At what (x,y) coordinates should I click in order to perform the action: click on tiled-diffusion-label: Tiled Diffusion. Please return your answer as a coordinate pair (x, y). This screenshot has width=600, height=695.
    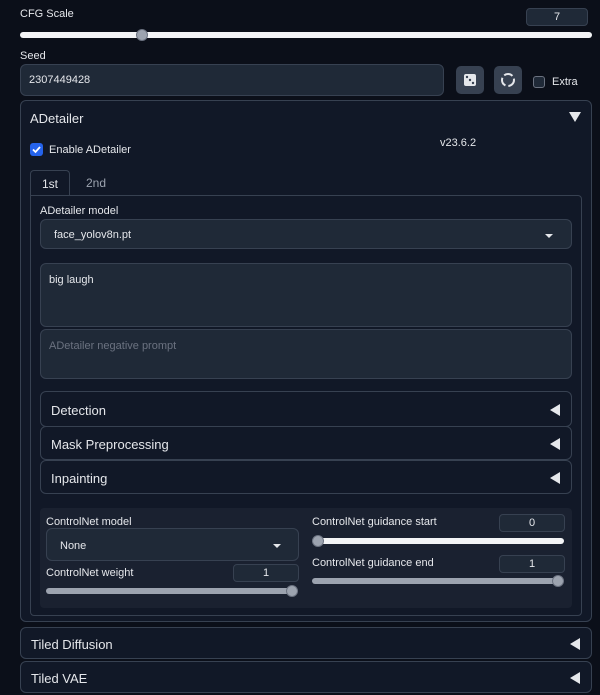
    Looking at the image, I should click on (72, 644).